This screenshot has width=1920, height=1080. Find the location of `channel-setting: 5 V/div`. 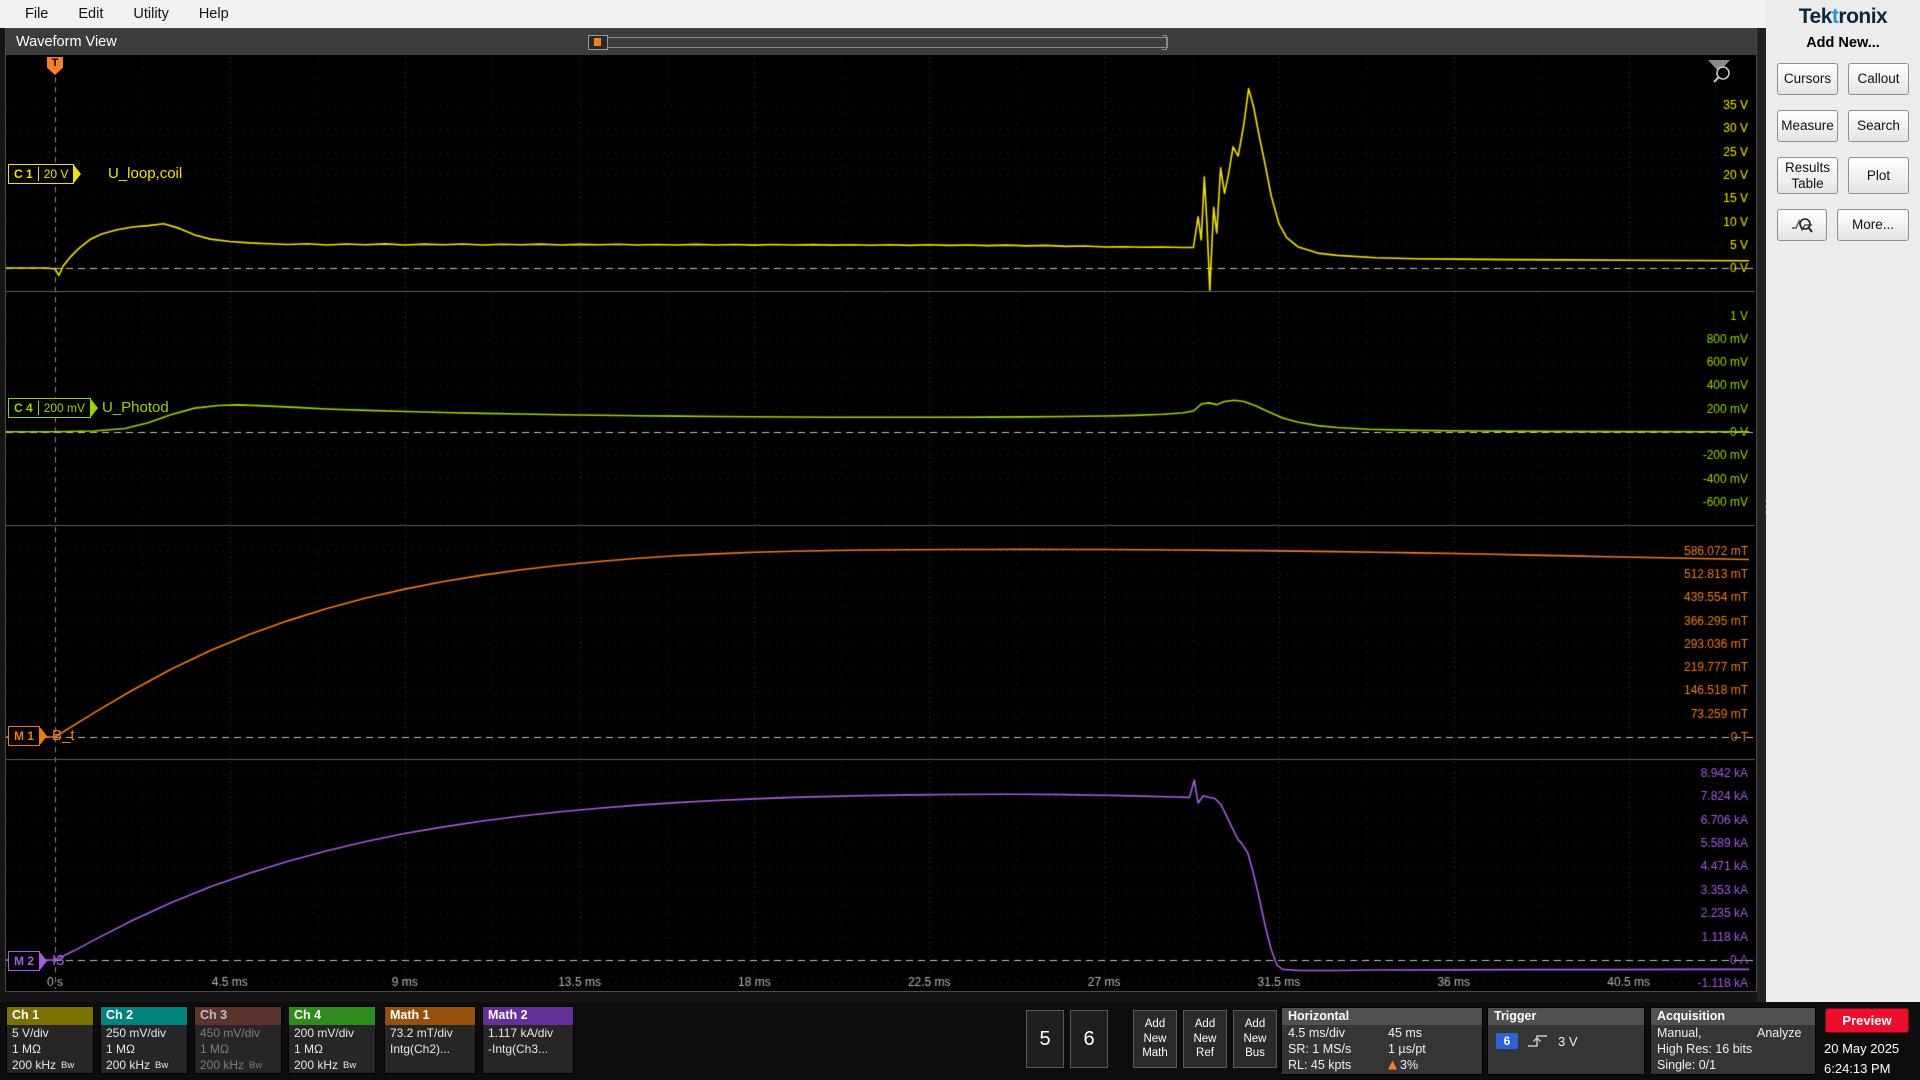

channel-setting: 5 V/div is located at coordinates (30, 1033).